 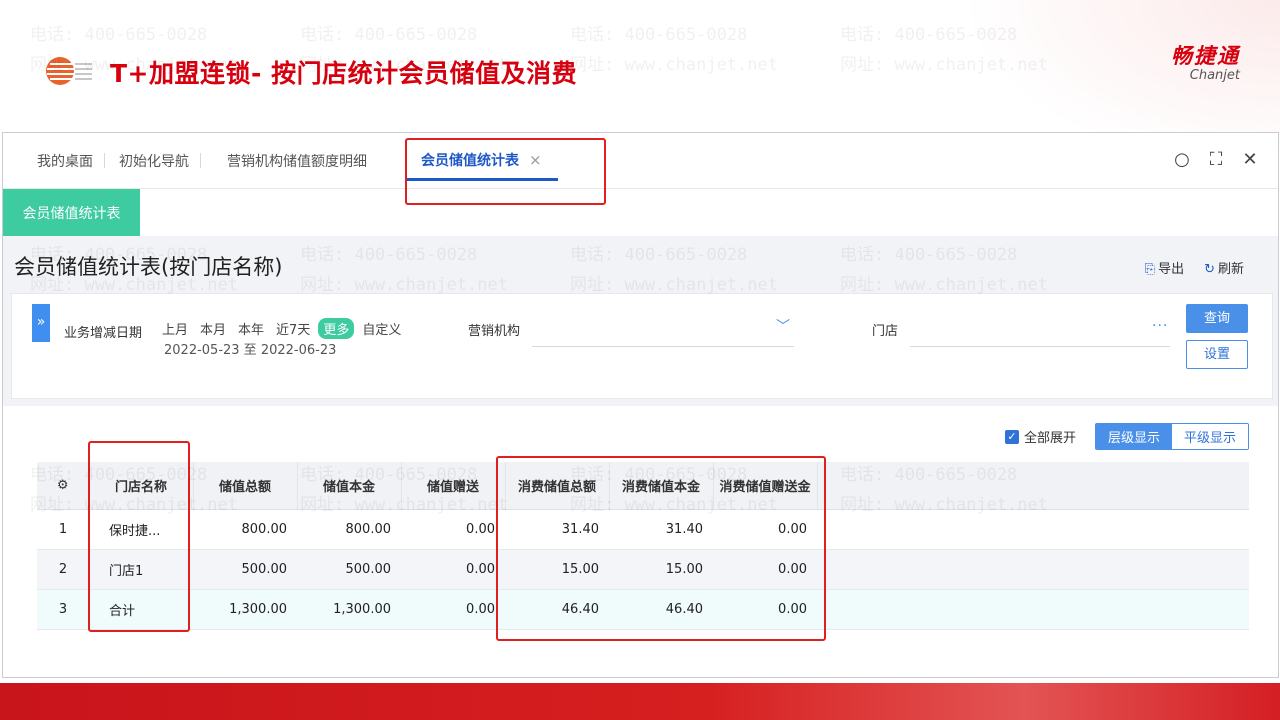 What do you see at coordinates (885, 331) in the screenshot?
I see `store-filter-label: 门店` at bounding box center [885, 331].